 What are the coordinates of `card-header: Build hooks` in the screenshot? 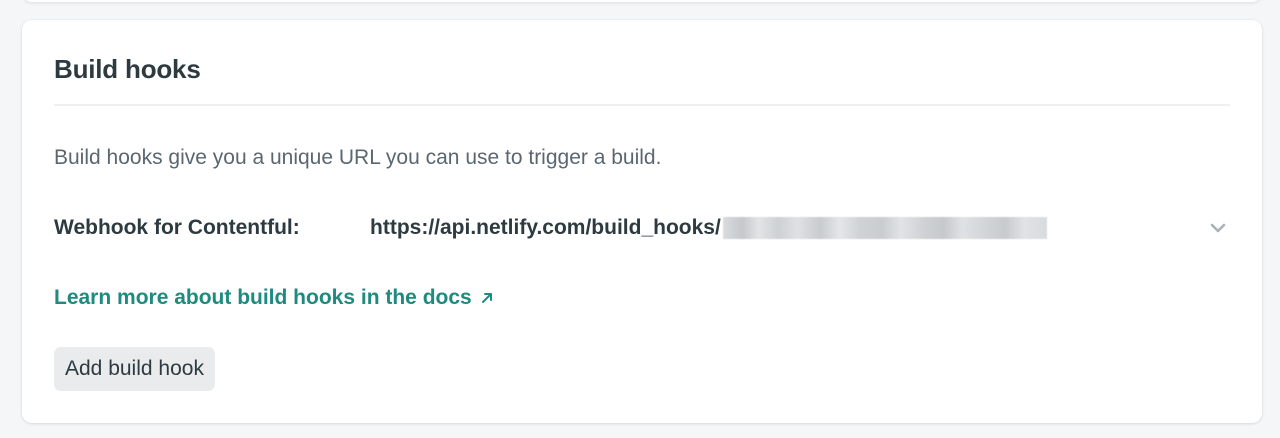 It's located at (642, 79).